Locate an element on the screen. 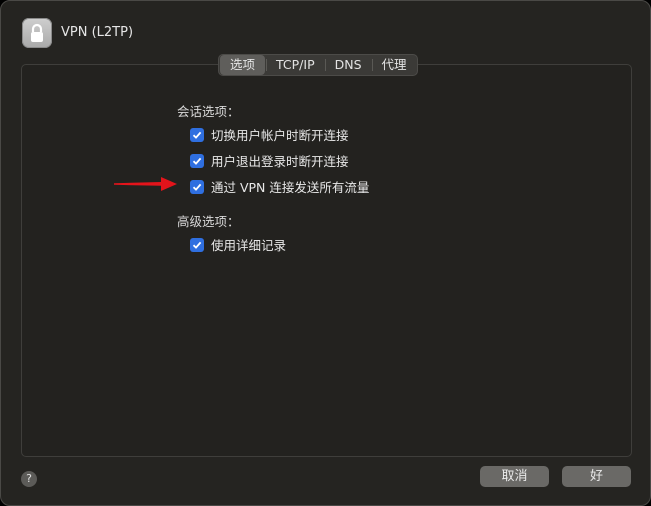 This screenshot has height=506, width=651. advanced-options-heading: 高级选项： is located at coordinates (208, 221).